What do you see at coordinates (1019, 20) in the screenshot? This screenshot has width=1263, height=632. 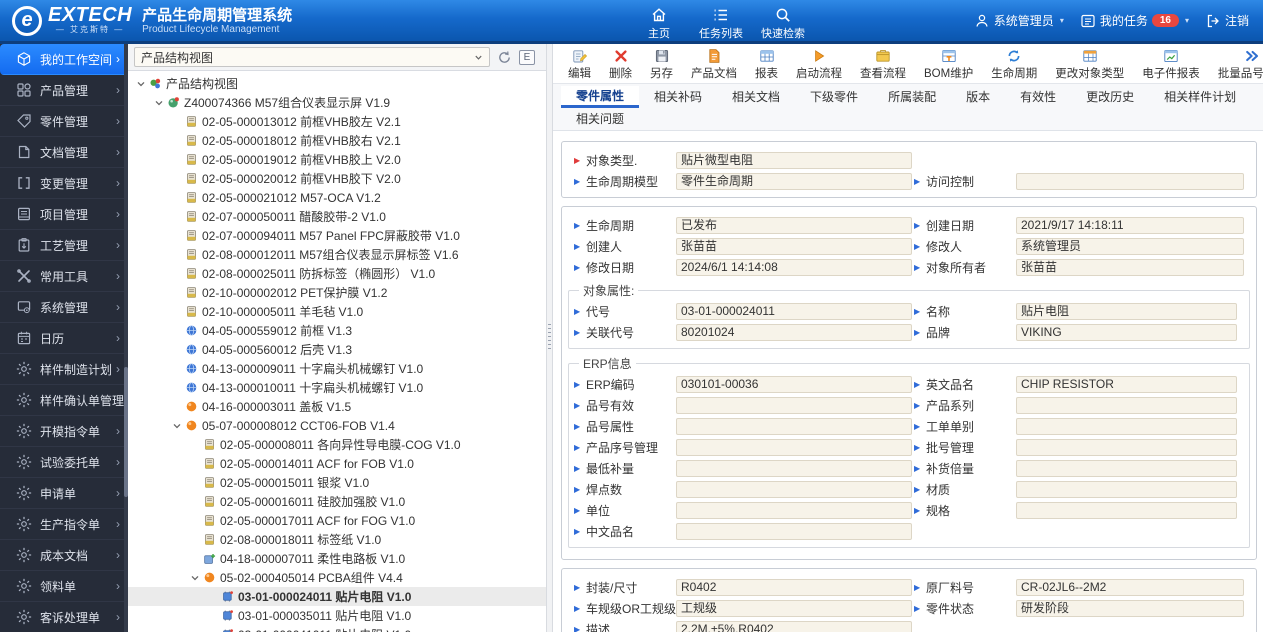 I see `user-menu: 系统管理员 ▾` at bounding box center [1019, 20].